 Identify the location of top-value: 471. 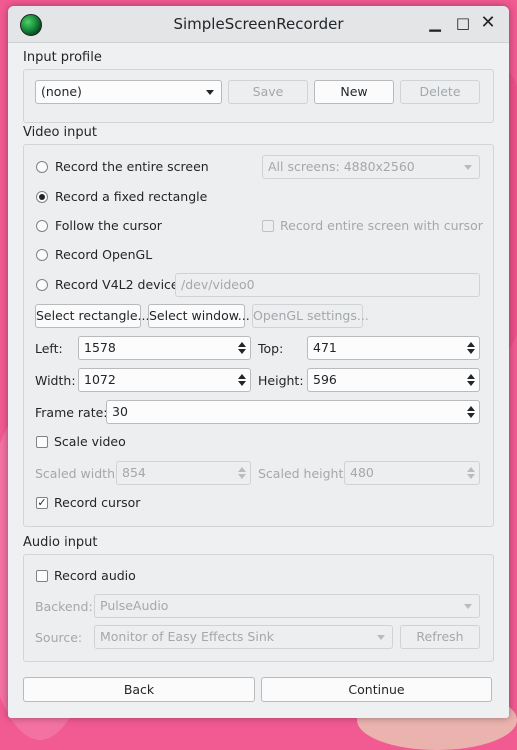
(325, 347).